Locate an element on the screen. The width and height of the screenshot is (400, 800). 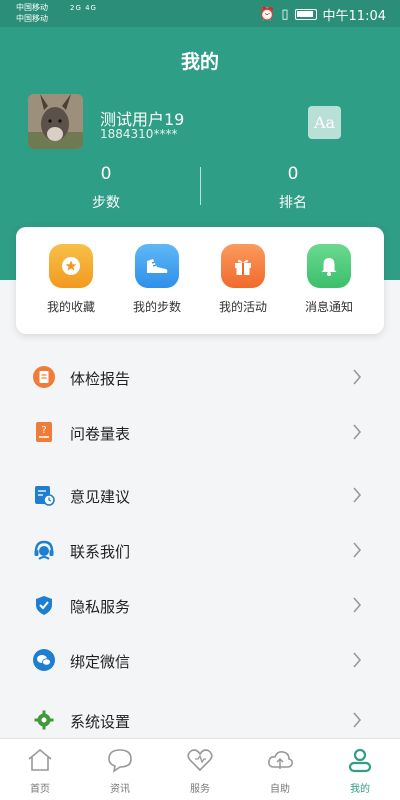
headset-icon is located at coordinates (44, 550).